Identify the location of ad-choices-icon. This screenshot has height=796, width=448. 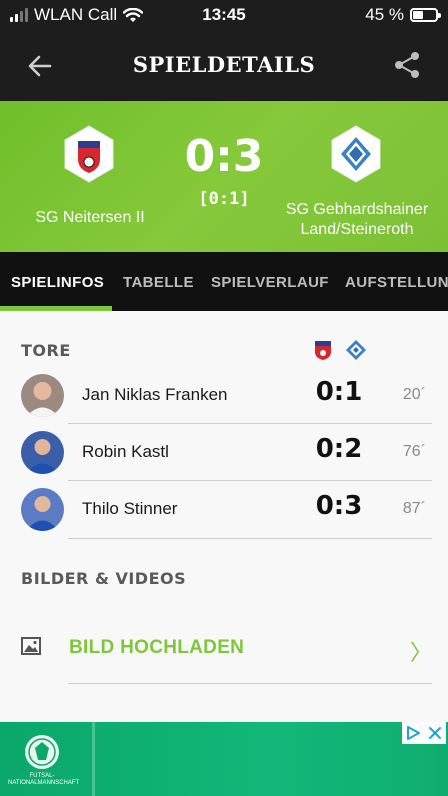
(413, 733).